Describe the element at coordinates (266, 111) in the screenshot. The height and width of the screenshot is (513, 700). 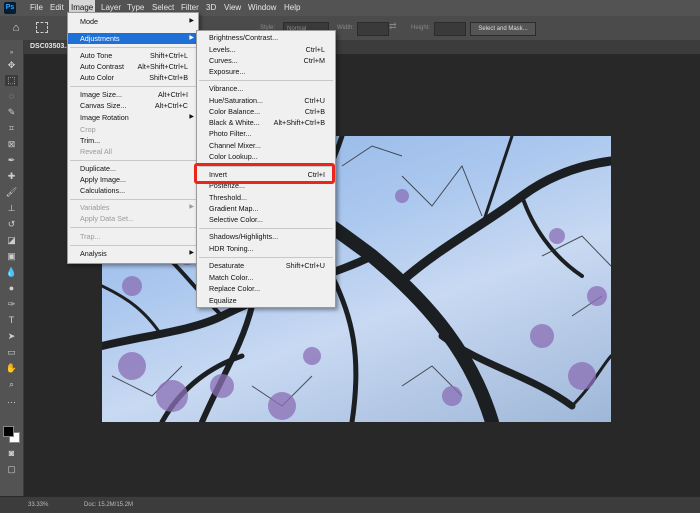
I see `menu-item-color-balance: Color Balance... Ctrl+B` at that location.